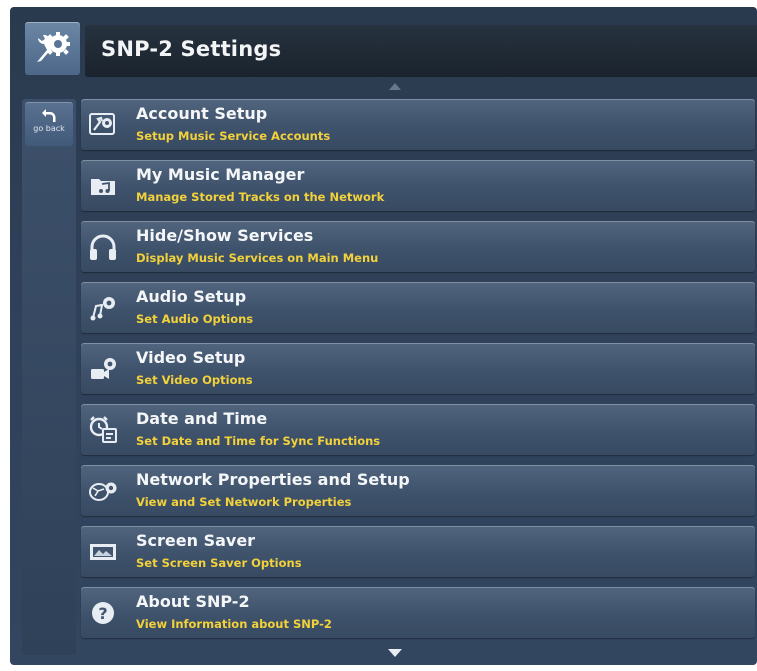 The width and height of the screenshot is (757, 671). I want to click on music-folder-icon, so click(103, 186).